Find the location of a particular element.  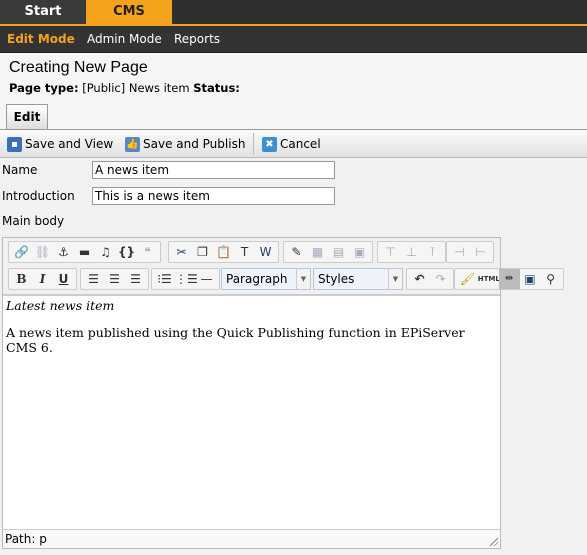

introduction-input: This is a news item is located at coordinates (213, 196).